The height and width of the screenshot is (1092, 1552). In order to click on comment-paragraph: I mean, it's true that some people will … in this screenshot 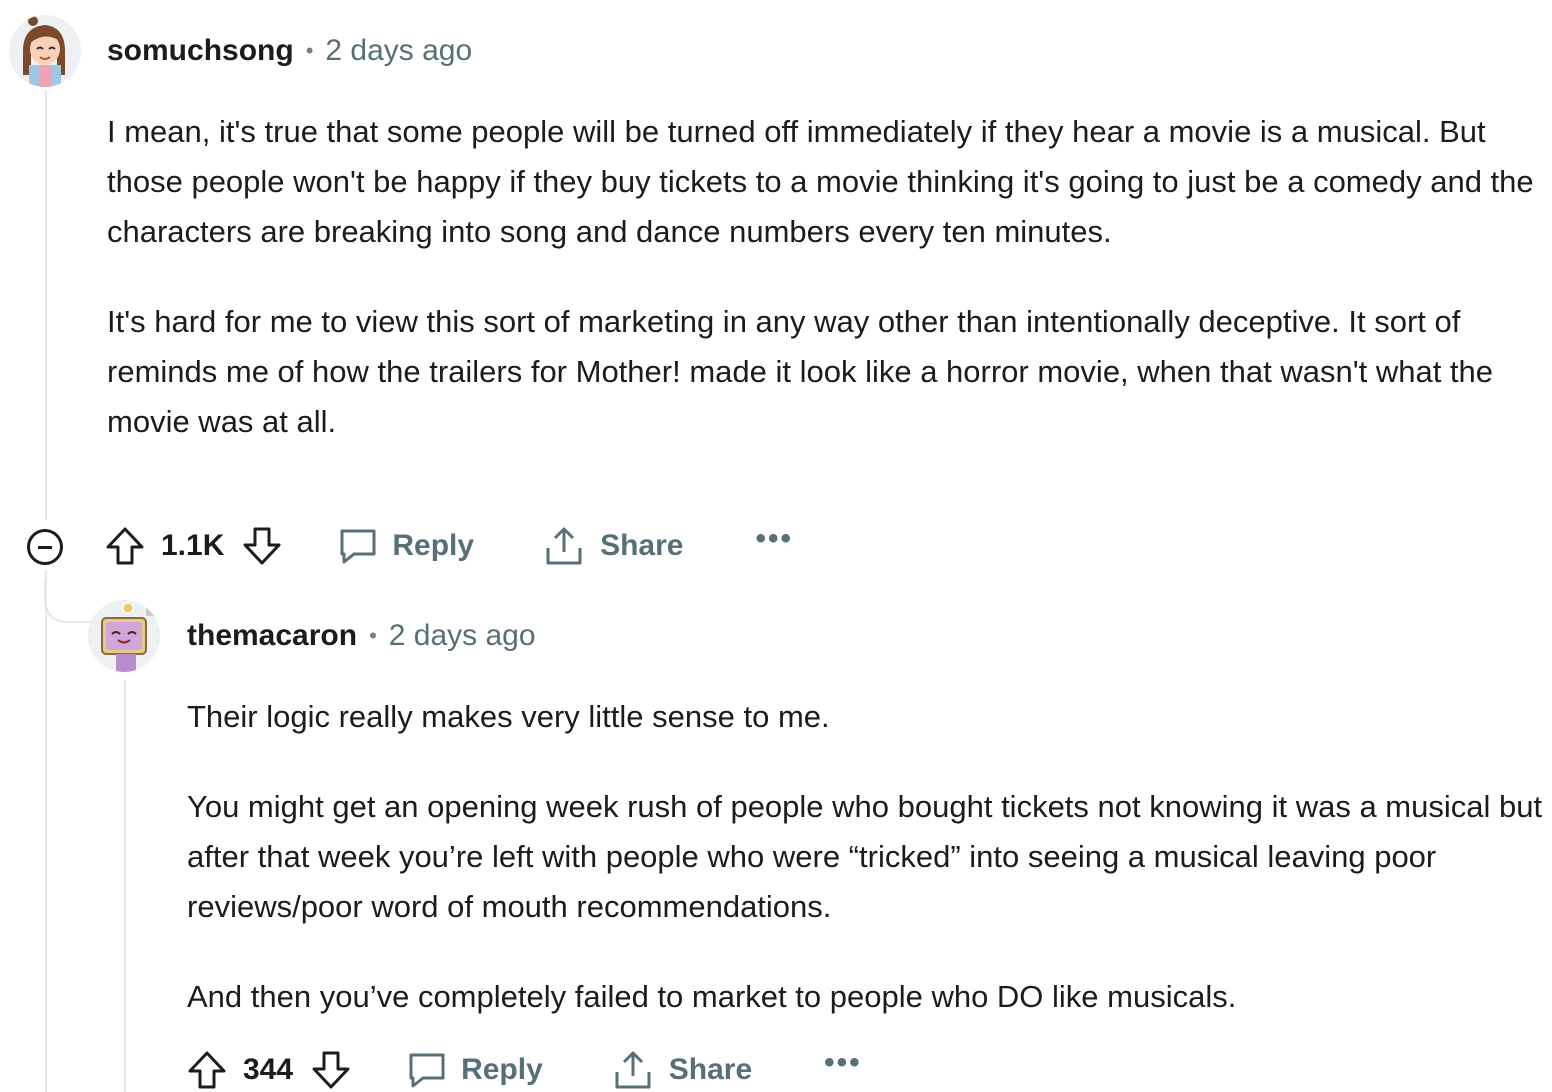, I will do `click(820, 181)`.